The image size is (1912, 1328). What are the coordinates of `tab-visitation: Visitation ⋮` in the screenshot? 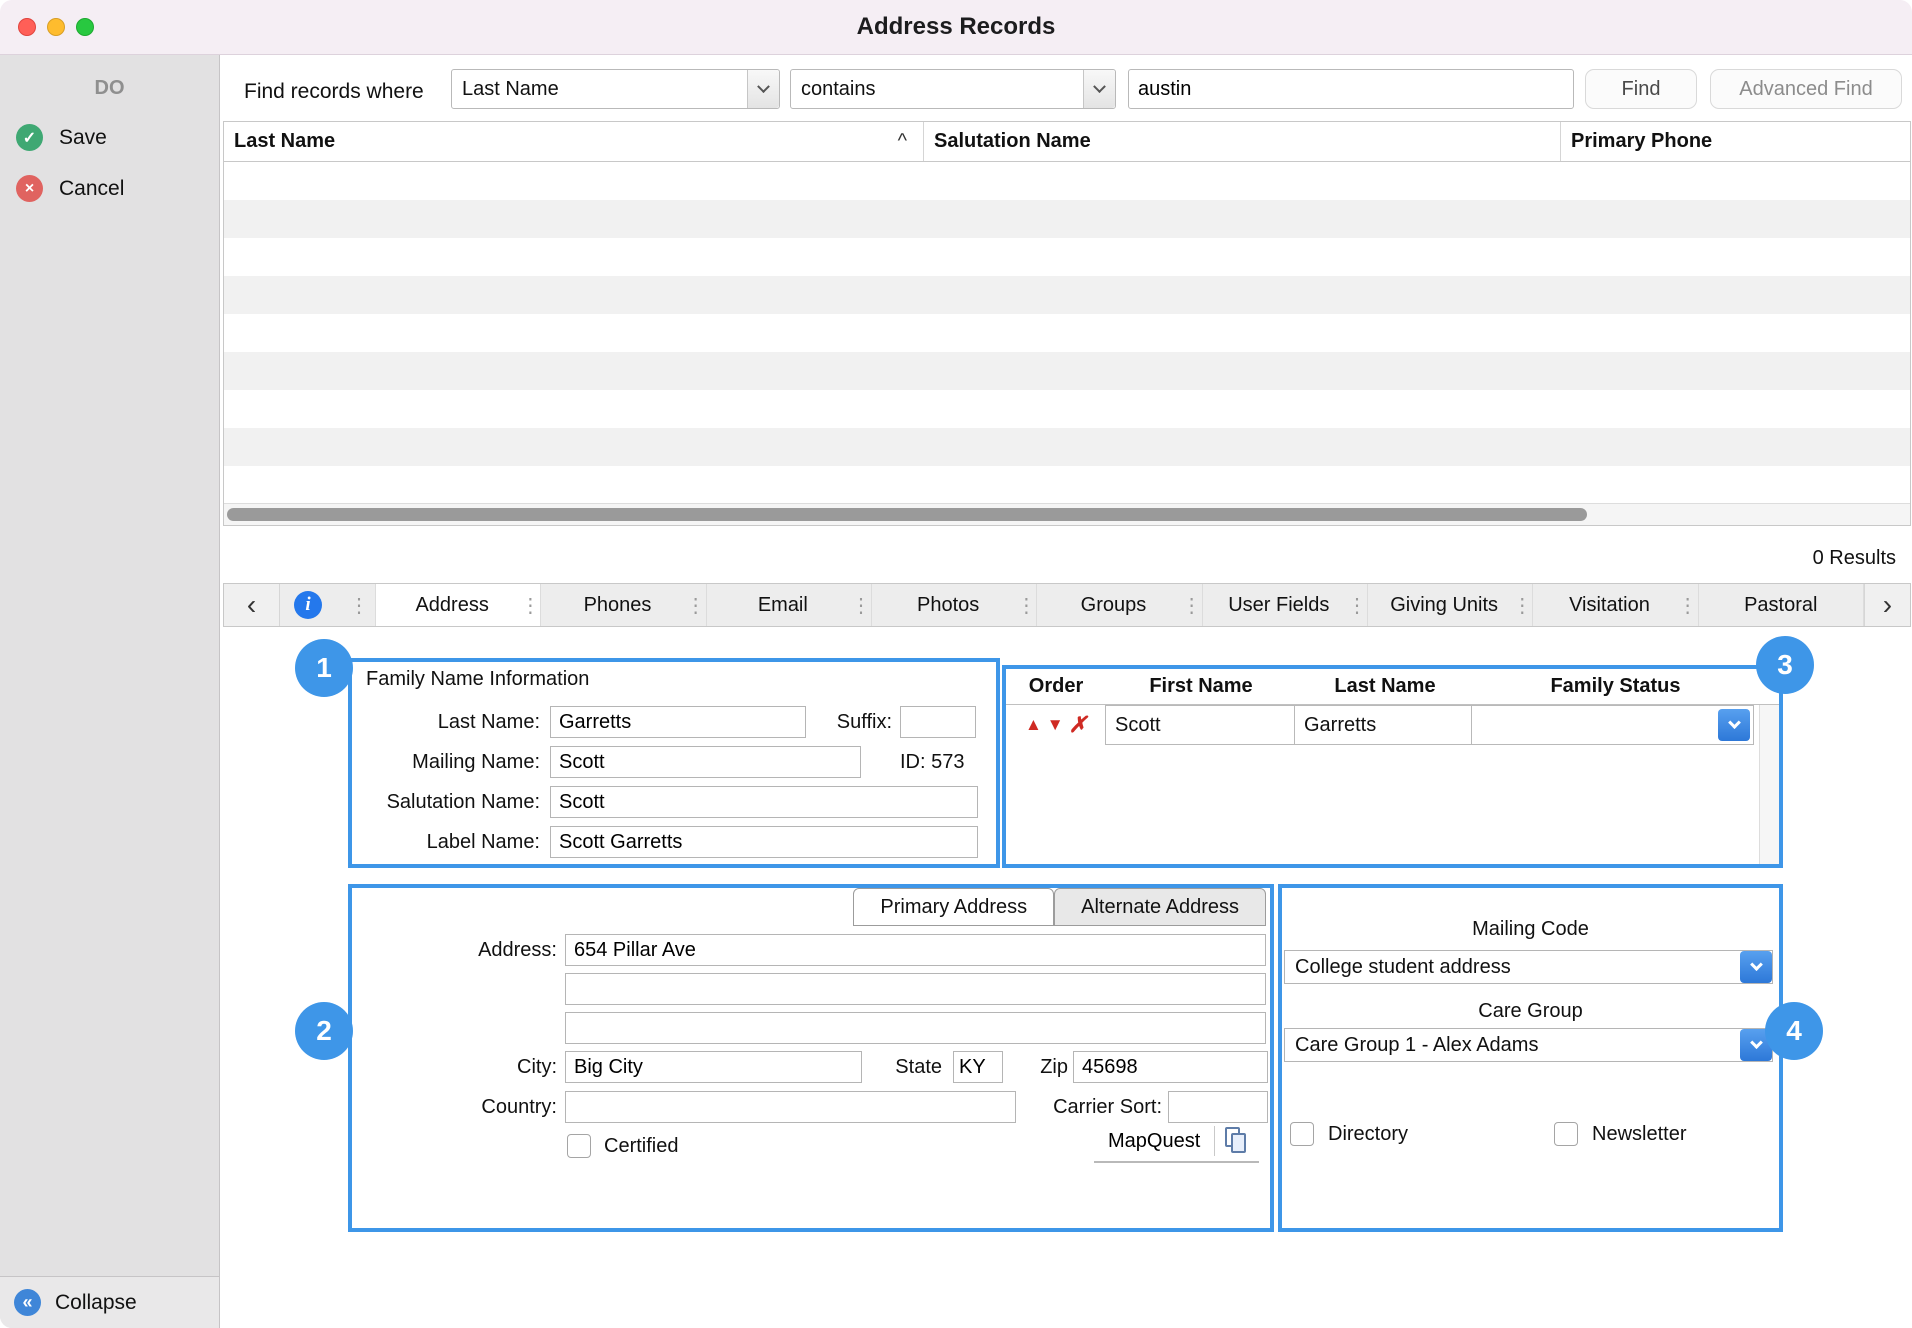 It's located at (1616, 605).